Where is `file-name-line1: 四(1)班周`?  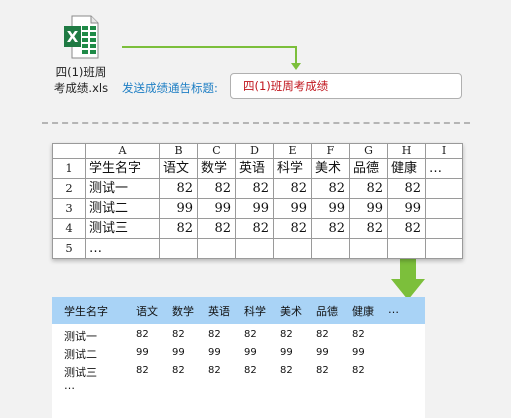 file-name-line1: 四(1)班周 is located at coordinates (81, 72).